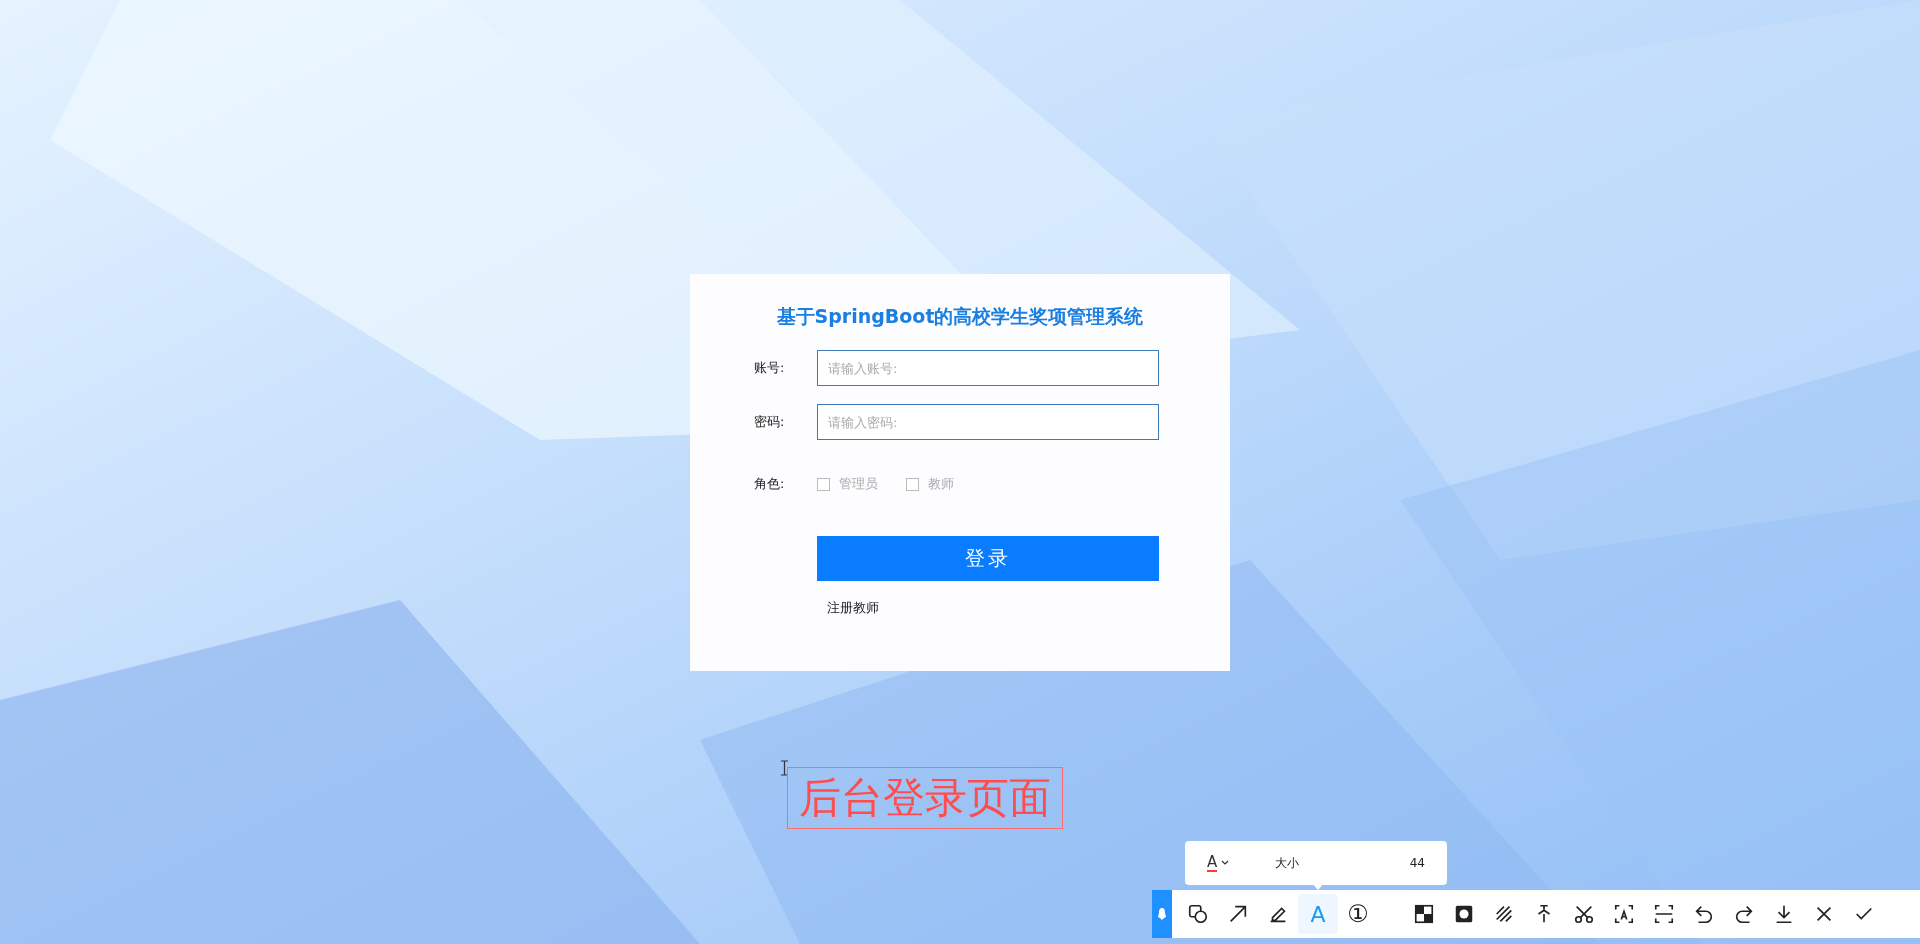  Describe the element at coordinates (1417, 863) in the screenshot. I see `size-value: 44` at that location.